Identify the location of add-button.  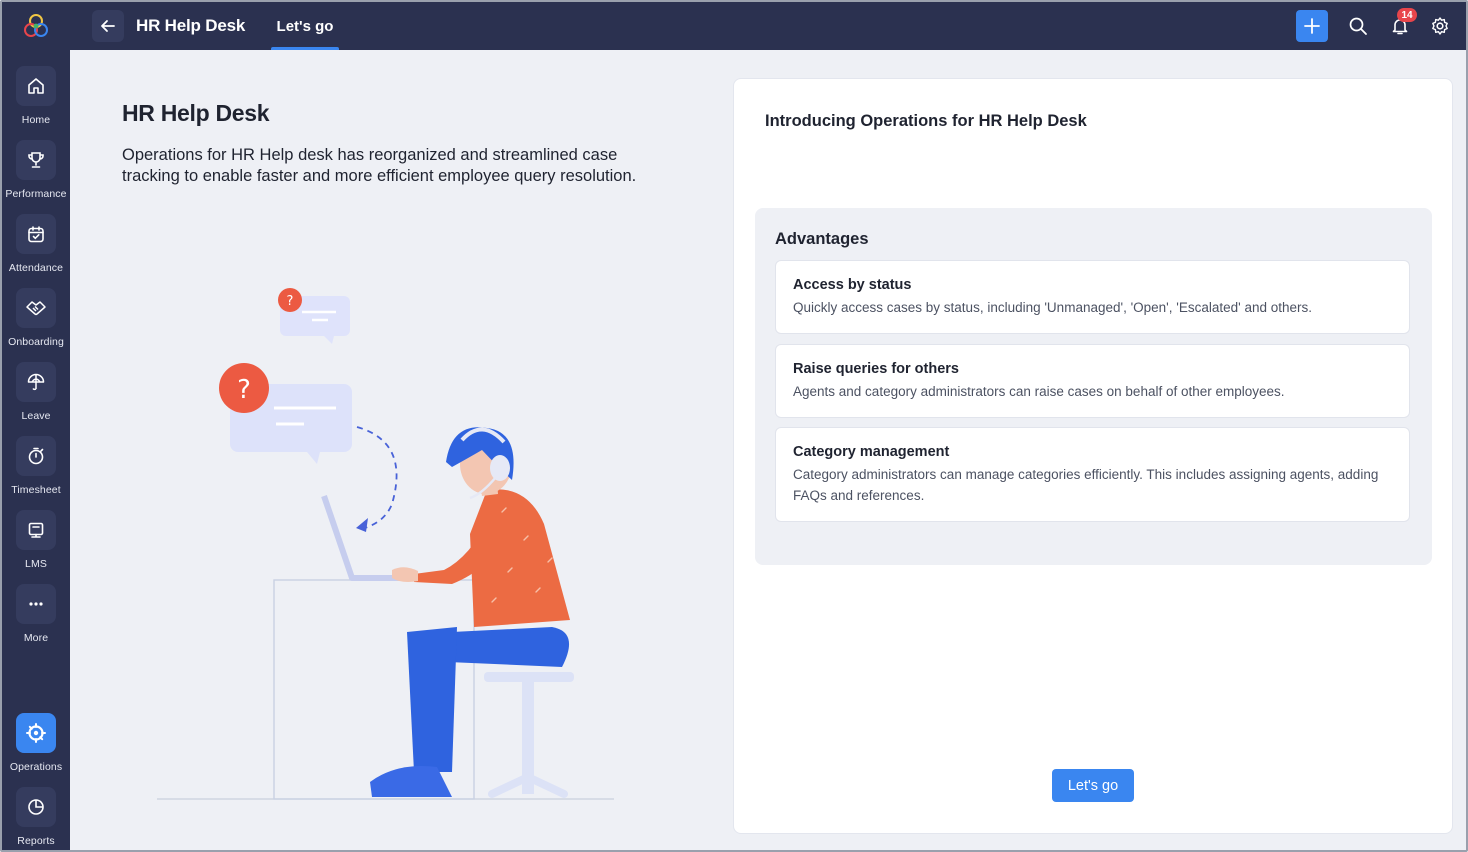
(1312, 26).